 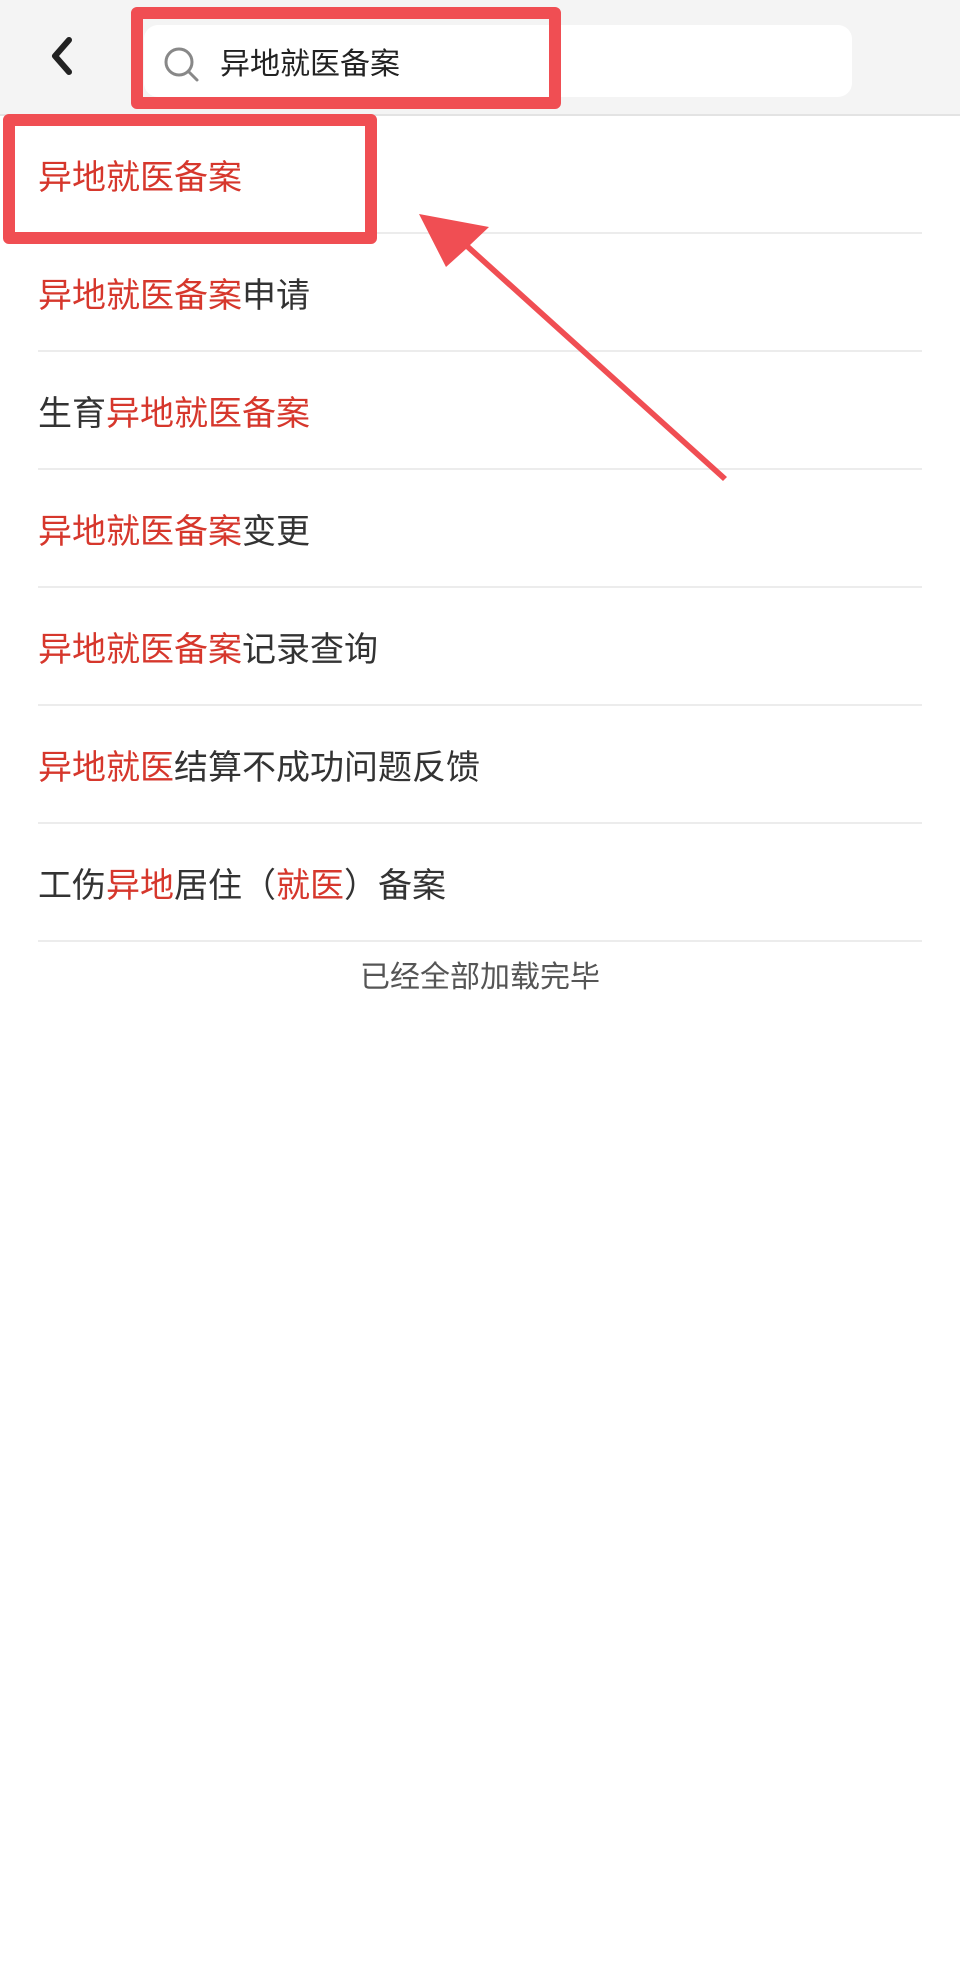 I want to click on result-item: 异地就医 结算不成功问题反馈, so click(x=480, y=765).